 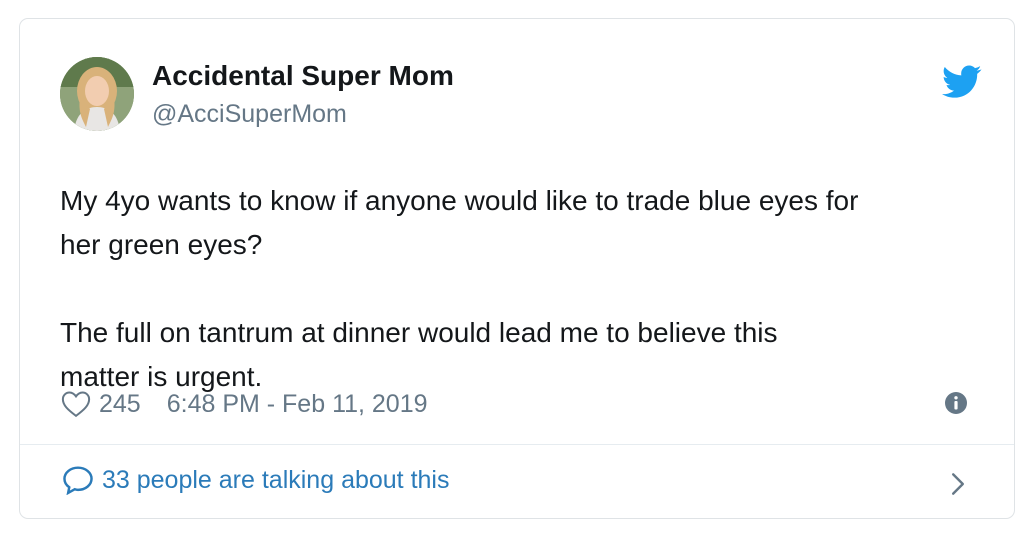 I want to click on like-button: 245, so click(x=101, y=404).